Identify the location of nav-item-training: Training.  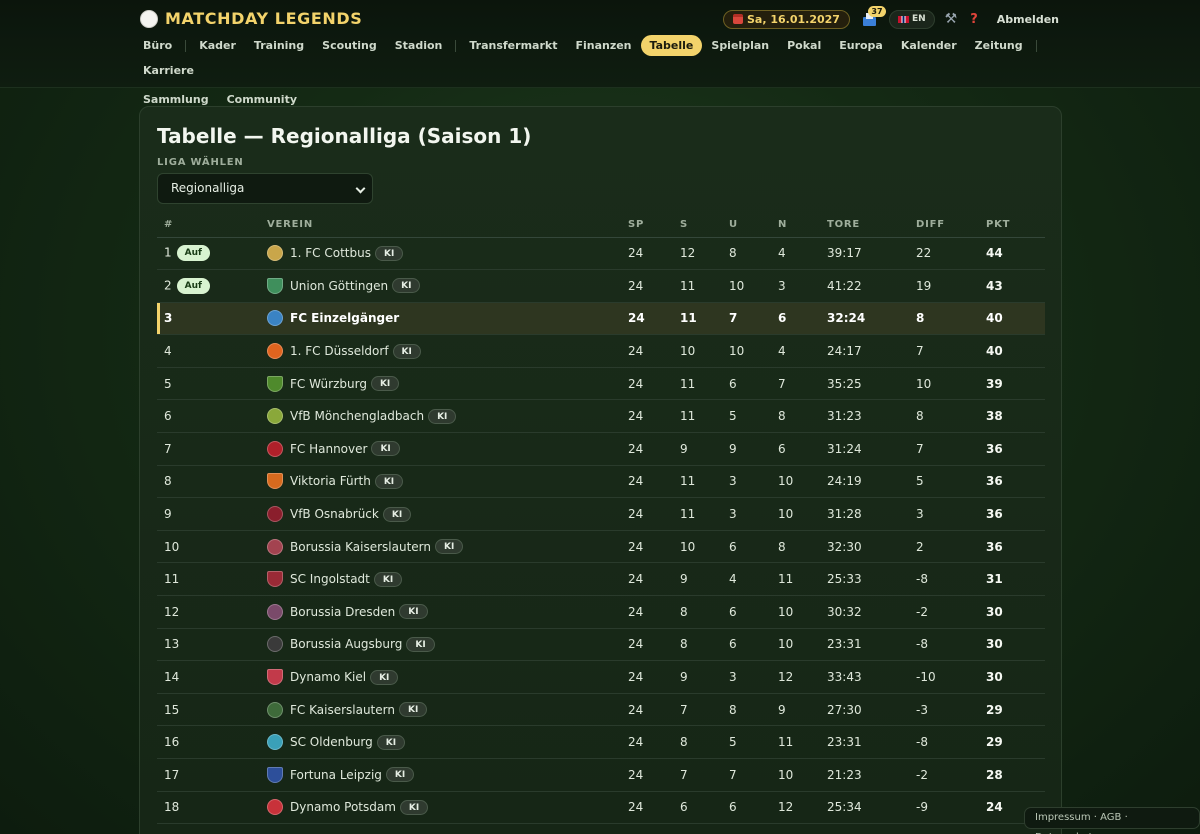
(279, 45).